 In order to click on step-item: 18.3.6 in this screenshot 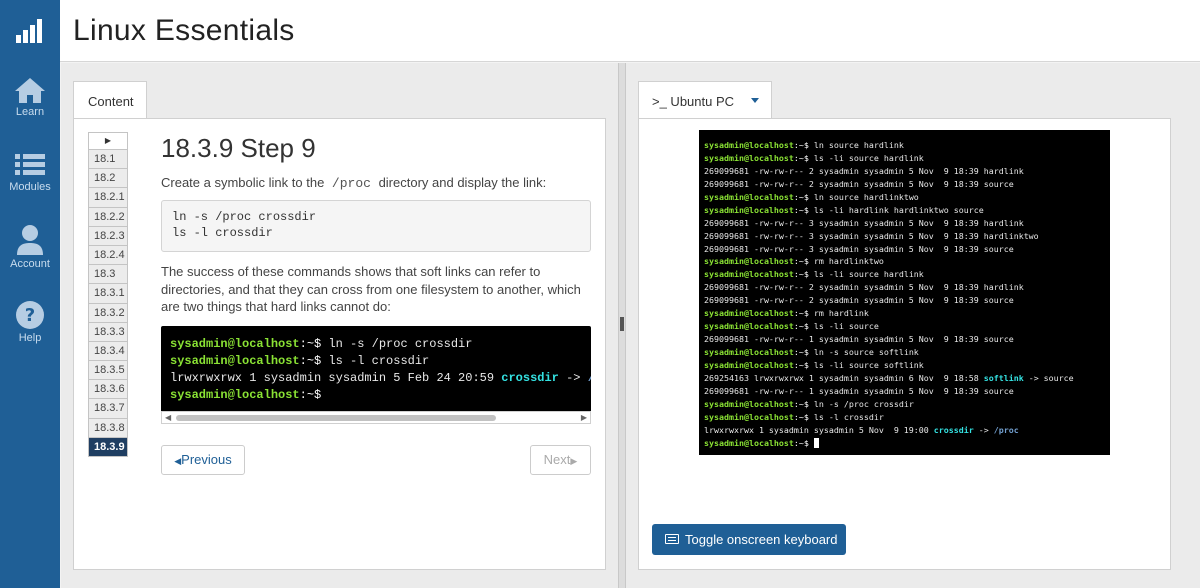, I will do `click(108, 390)`.